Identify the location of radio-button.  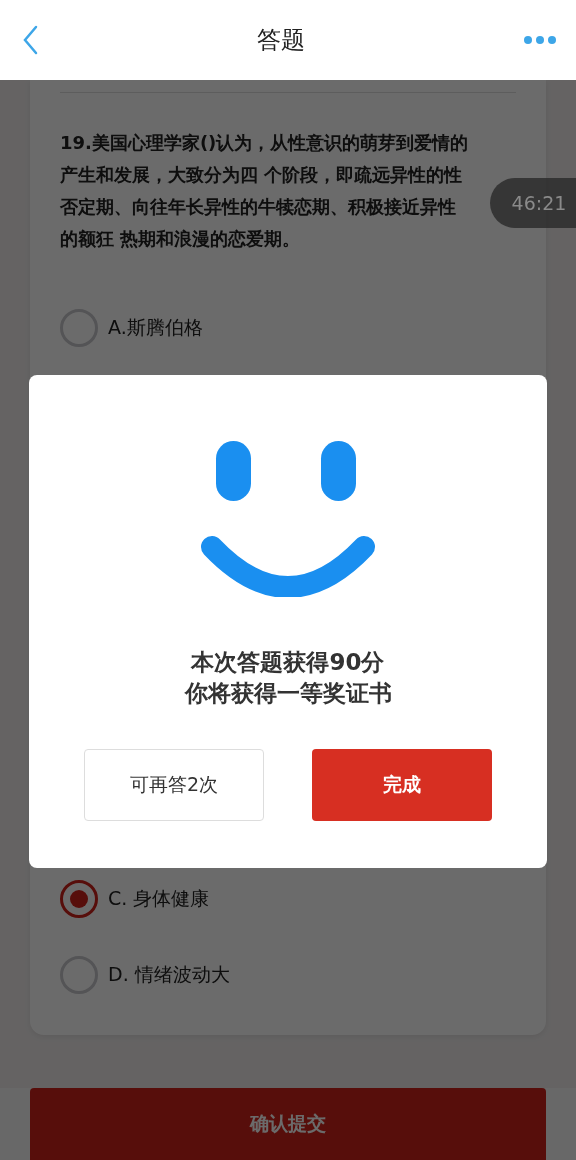
(79, 899).